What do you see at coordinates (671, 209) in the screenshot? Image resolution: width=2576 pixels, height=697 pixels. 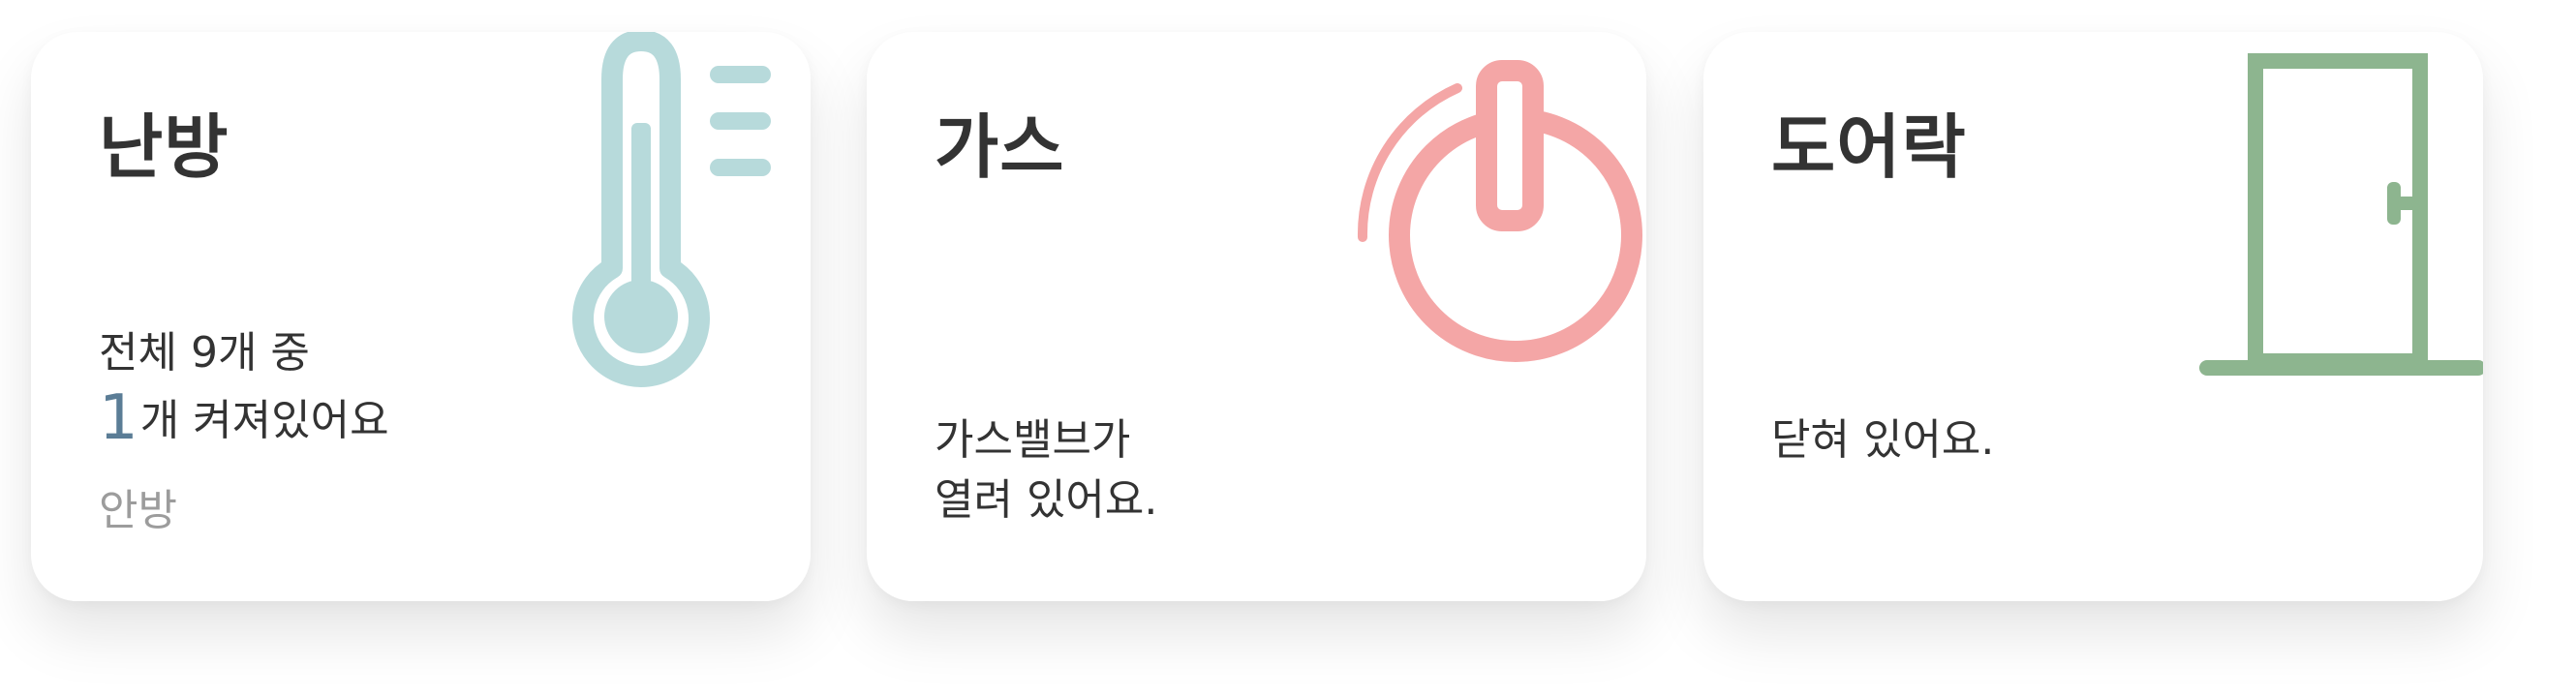 I see `thermometer-icon` at bounding box center [671, 209].